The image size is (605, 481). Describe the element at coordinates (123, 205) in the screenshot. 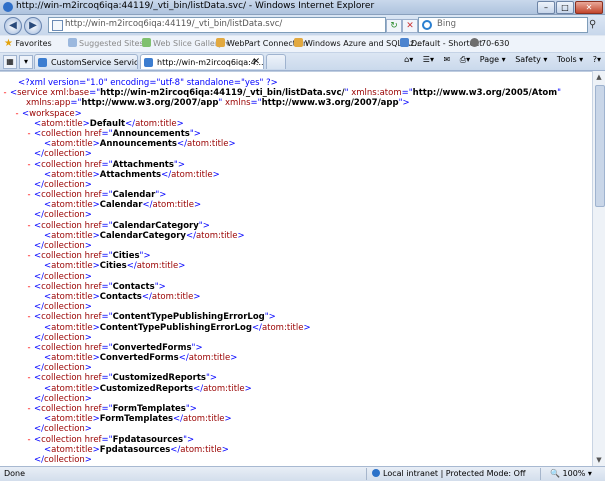

I see `xml-collection-title: <atom:title>Calendar</atom:title>` at that location.